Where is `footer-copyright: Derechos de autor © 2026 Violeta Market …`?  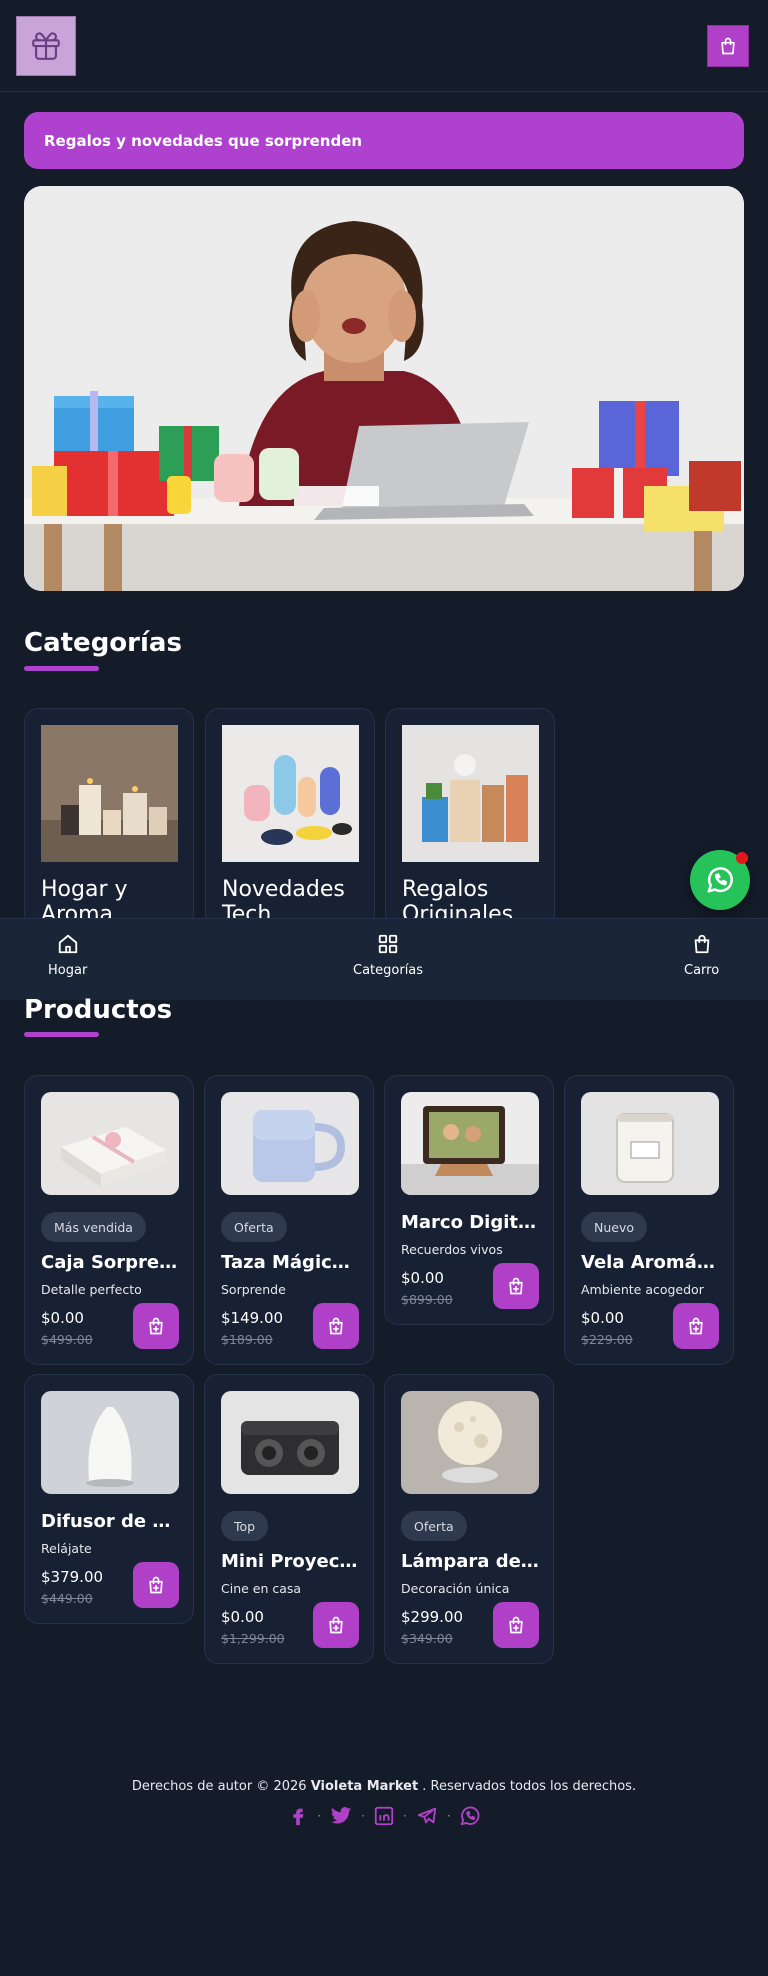
footer-copyright: Derechos de autor © 2026 Violeta Market … is located at coordinates (384, 1786).